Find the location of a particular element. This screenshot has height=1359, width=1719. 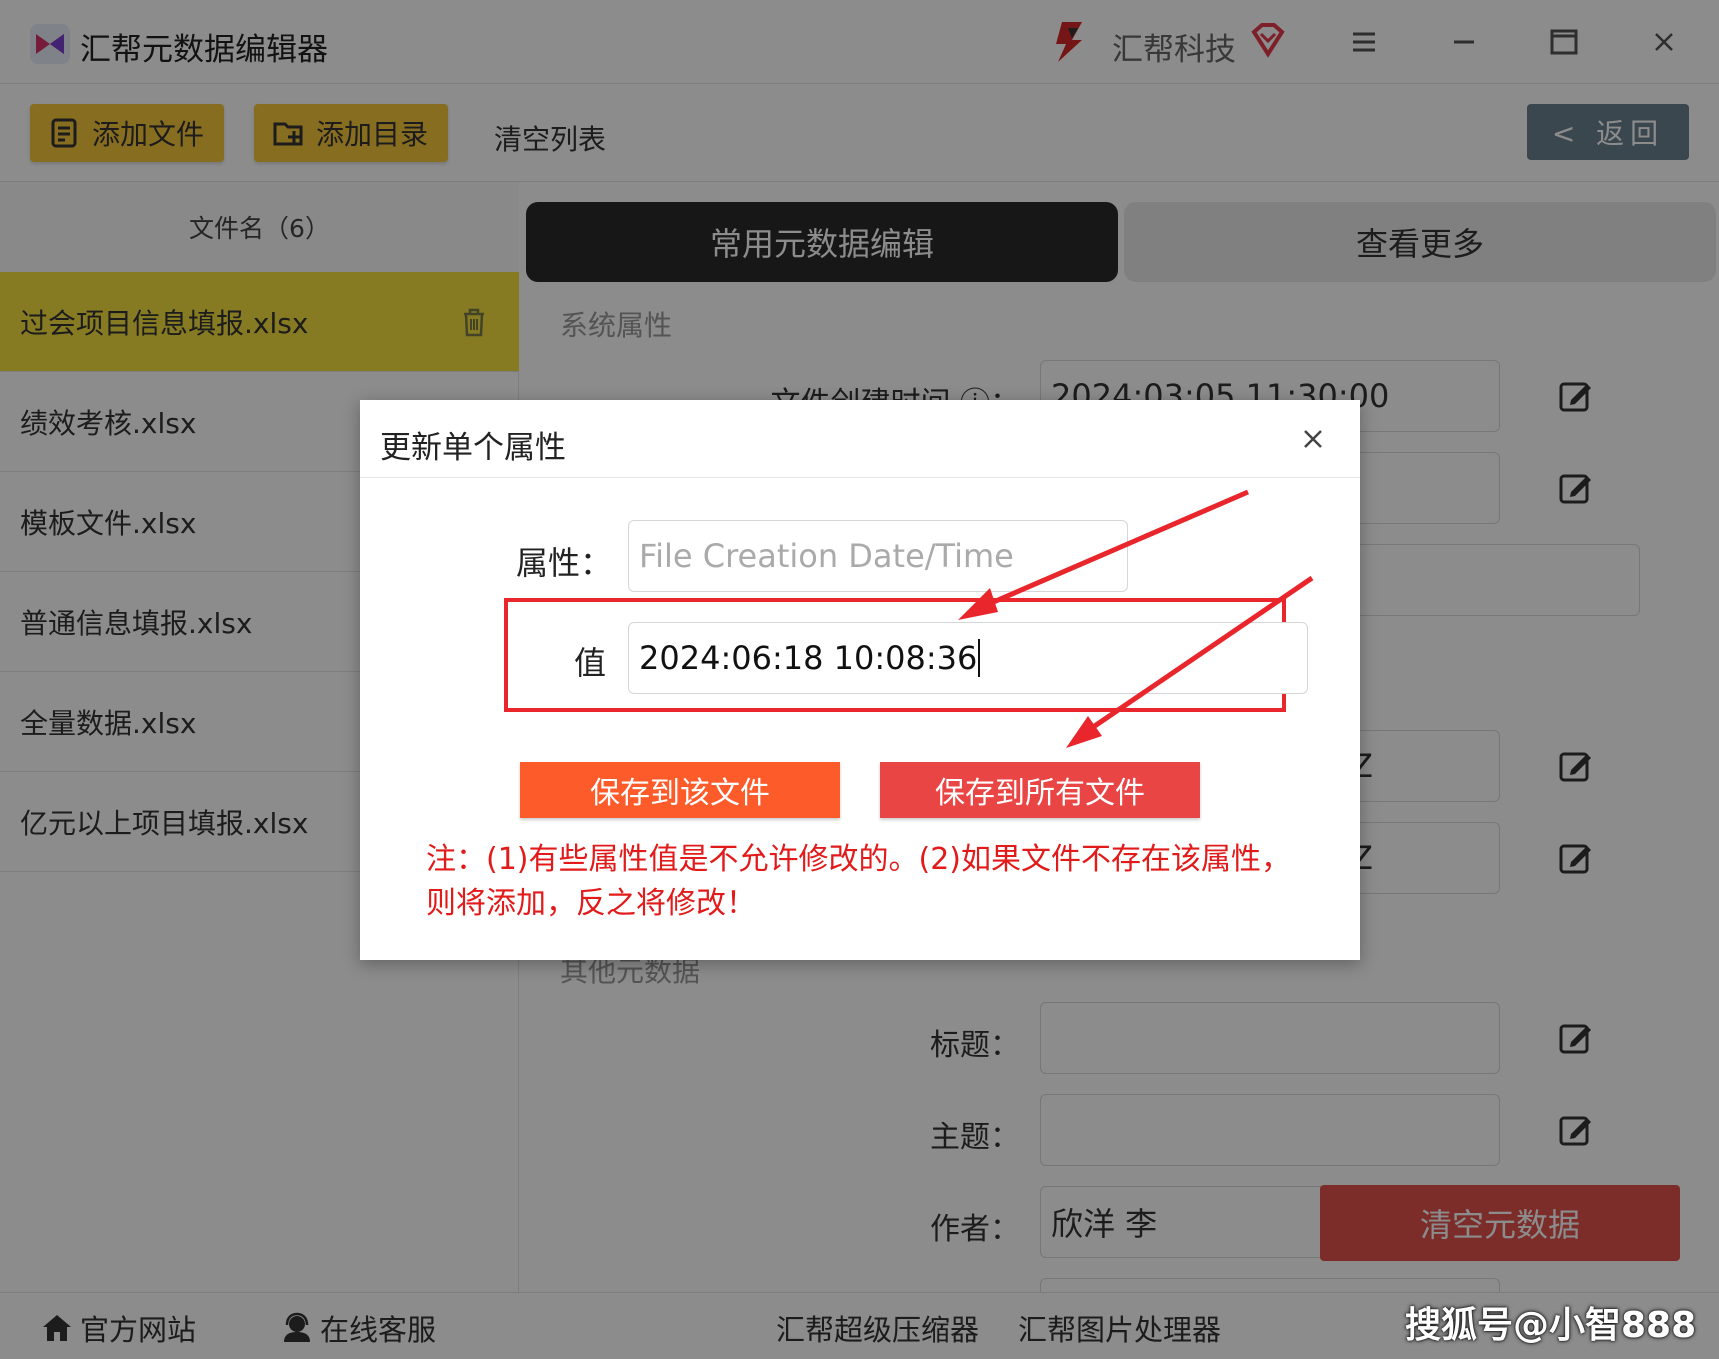

attribute-label: 属性： is located at coordinates (564, 563).